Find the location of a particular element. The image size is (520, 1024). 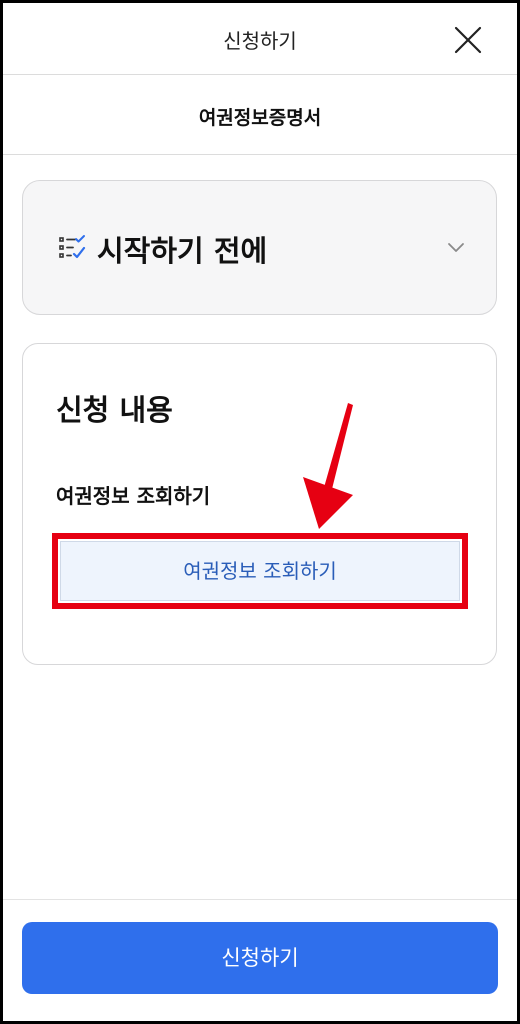

chevron-down-icon is located at coordinates (456, 247).